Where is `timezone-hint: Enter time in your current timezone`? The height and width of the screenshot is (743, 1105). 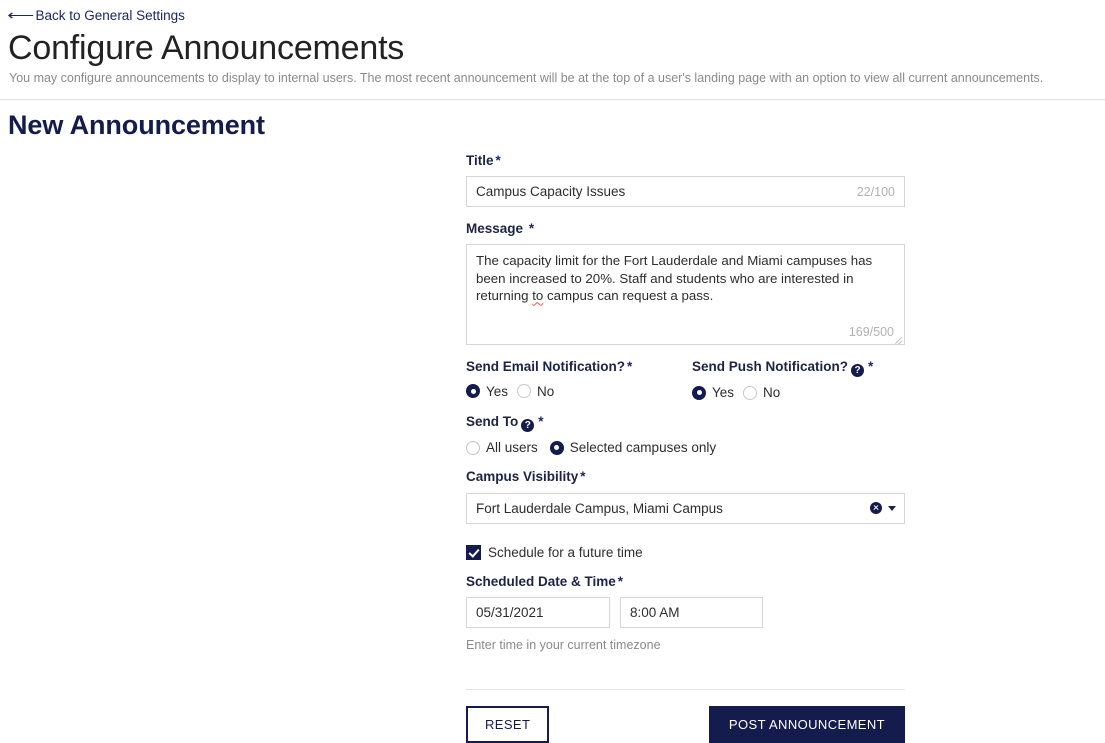
timezone-hint: Enter time in your current timezone is located at coordinates (563, 644).